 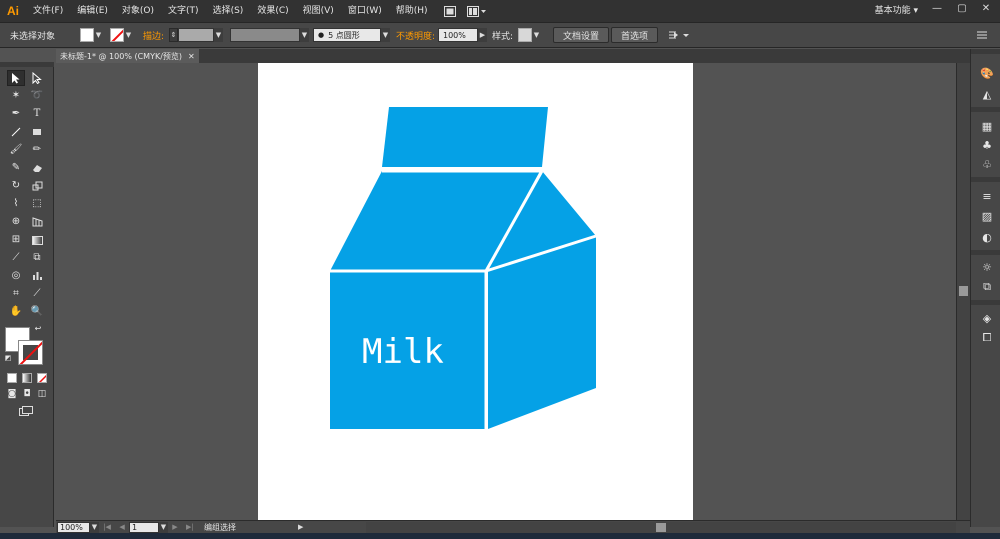 I want to click on stepper-icon: ⇕, so click(x=173, y=35).